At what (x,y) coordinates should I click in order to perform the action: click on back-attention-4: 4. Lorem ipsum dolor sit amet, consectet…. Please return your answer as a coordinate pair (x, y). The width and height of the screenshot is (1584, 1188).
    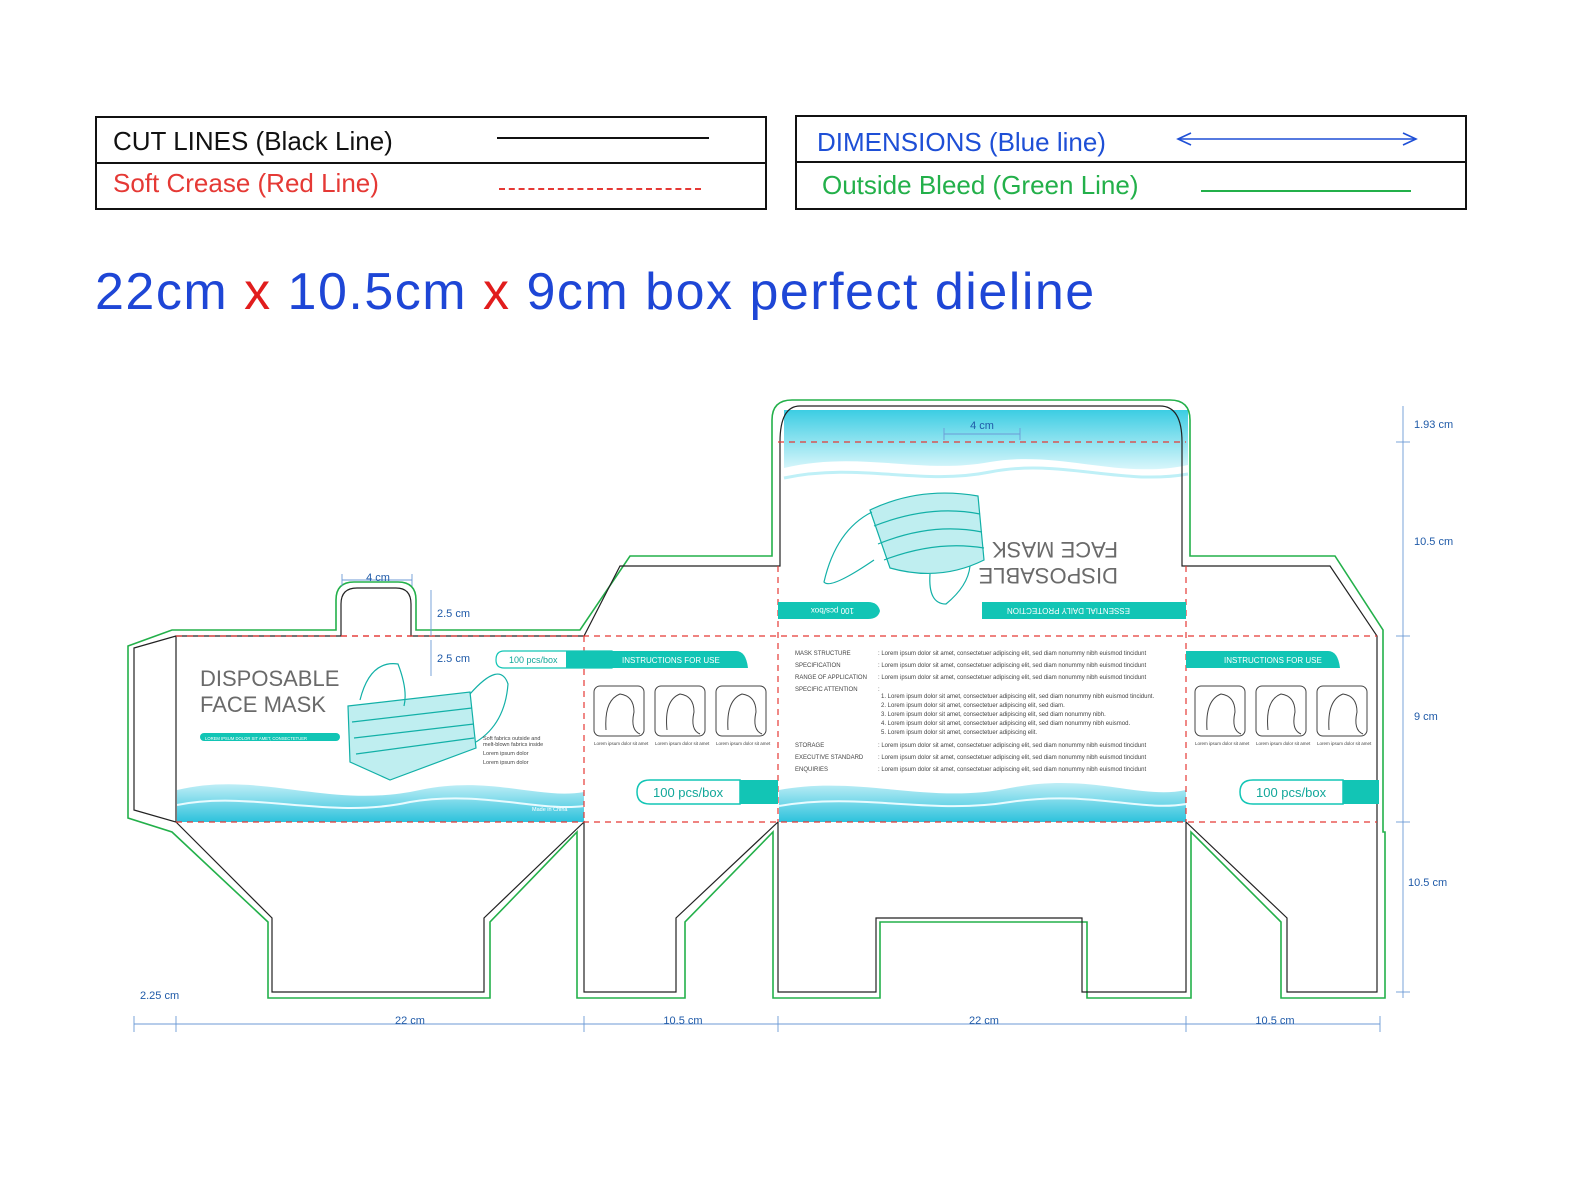
    Looking at the image, I should click on (1005, 724).